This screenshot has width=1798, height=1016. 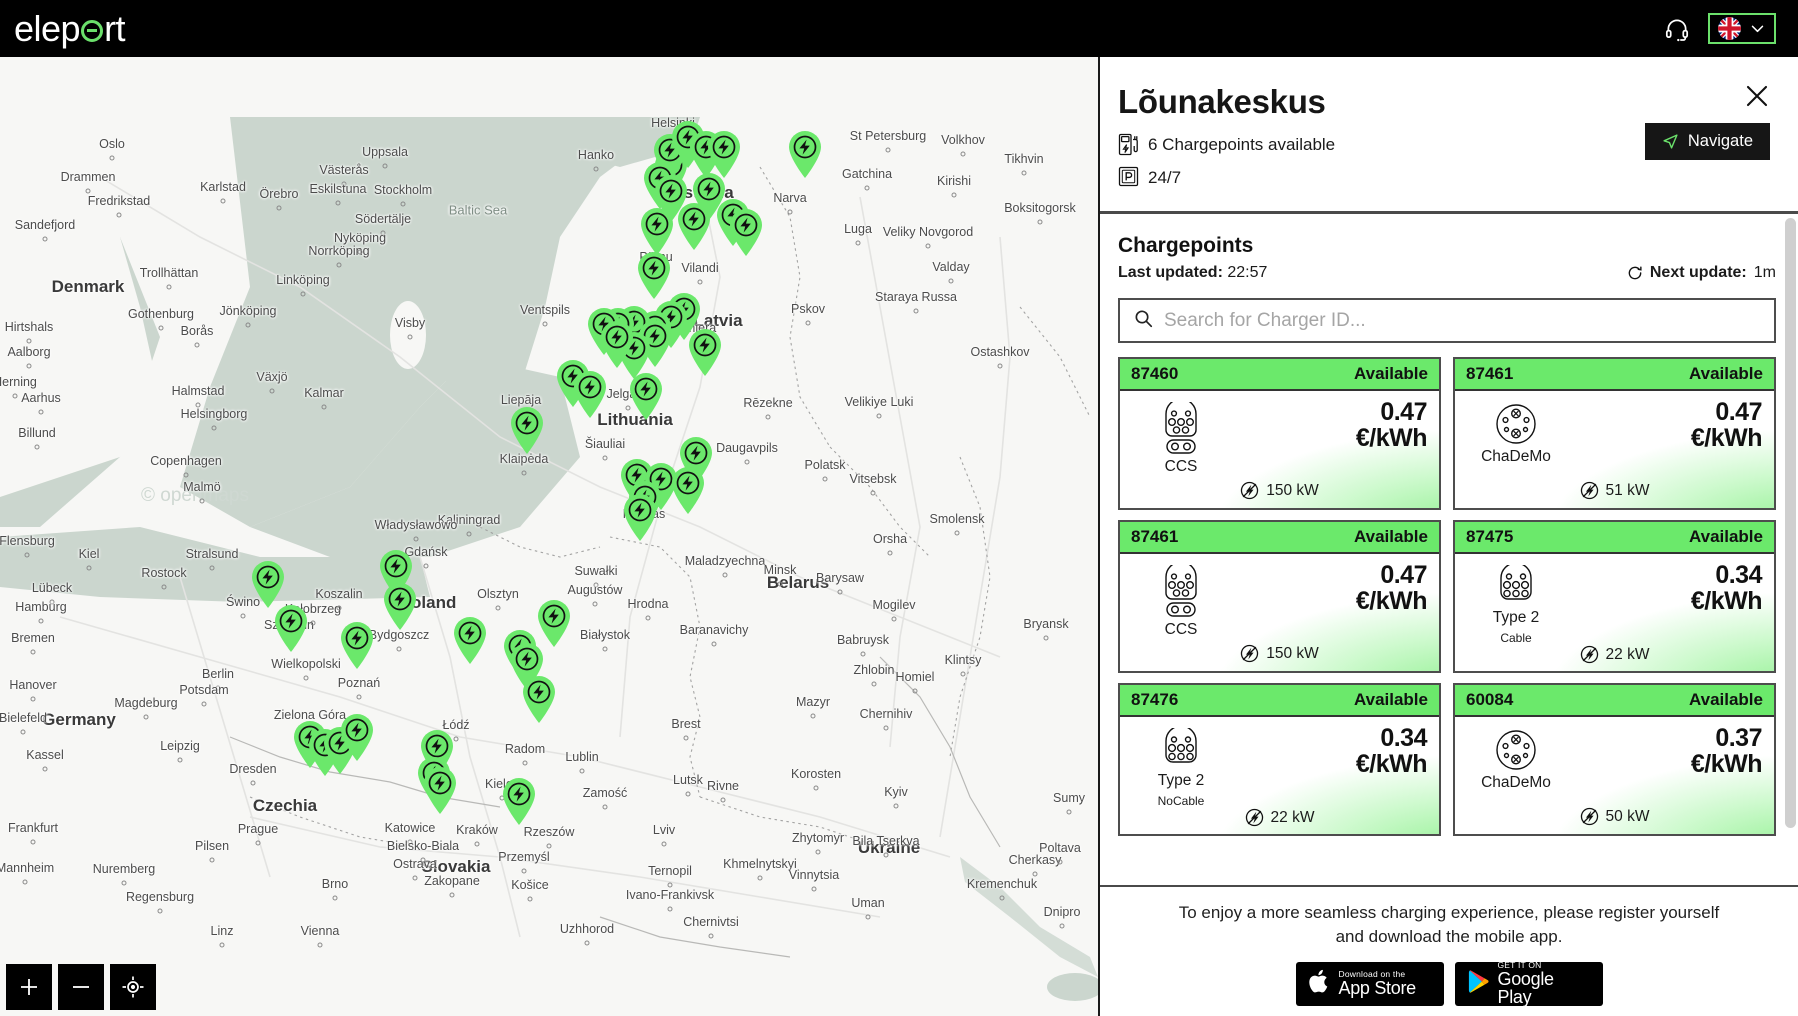 I want to click on language-selector, so click(x=1742, y=28).